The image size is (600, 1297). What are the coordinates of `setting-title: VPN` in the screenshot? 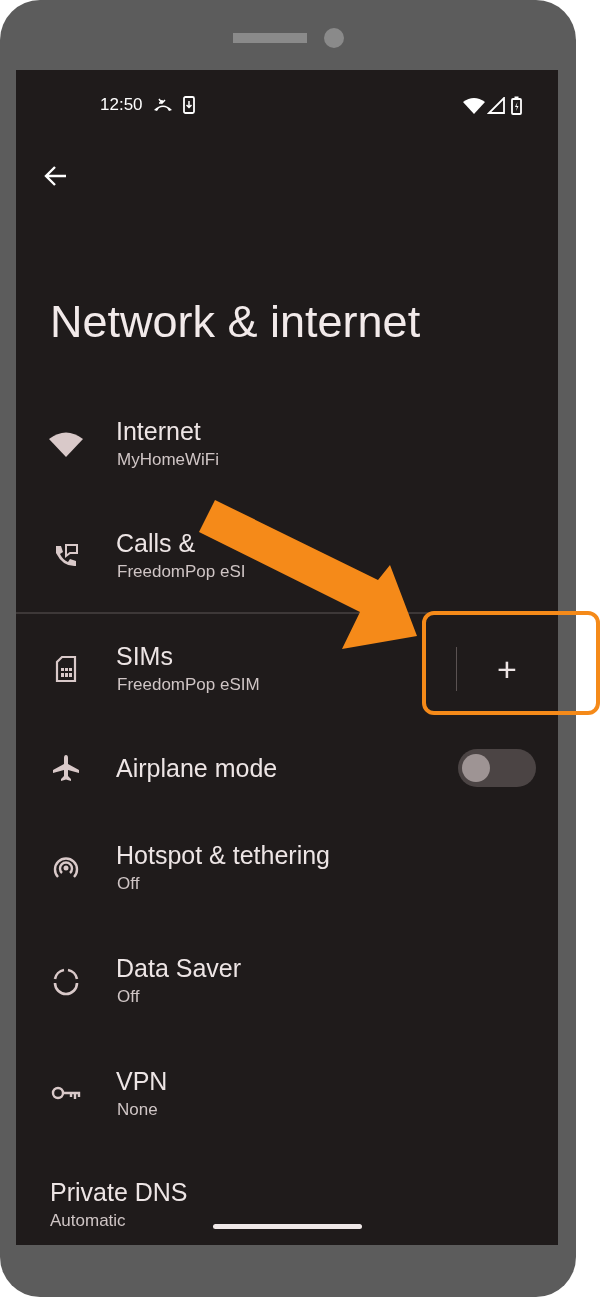 It's located at (142, 1081).